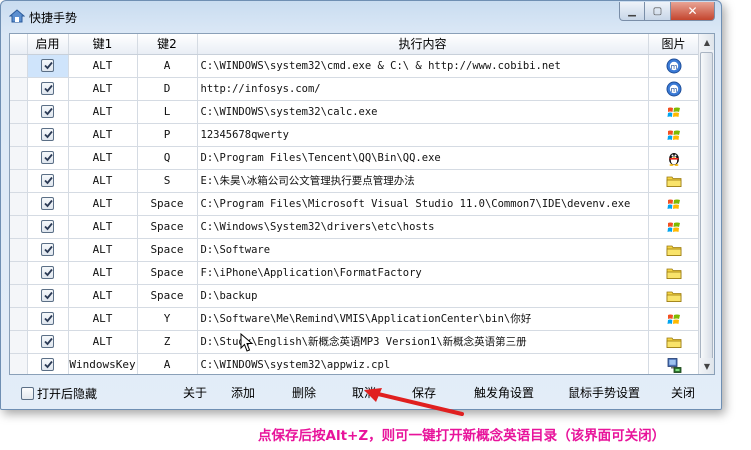 This screenshot has width=751, height=450. Describe the element at coordinates (355, 296) in the screenshot. I see `table-row: ALT Space D:\backup` at that location.